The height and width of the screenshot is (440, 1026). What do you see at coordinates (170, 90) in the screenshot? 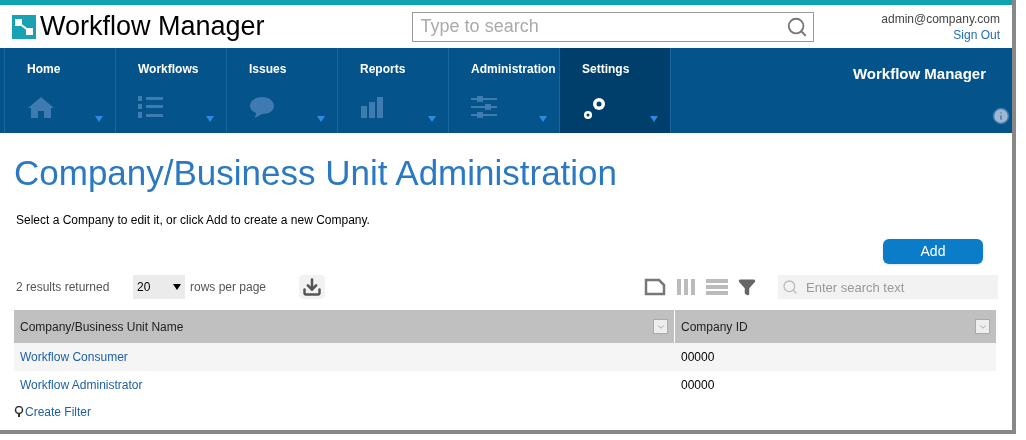
I see `nav-tab: Workflows` at bounding box center [170, 90].